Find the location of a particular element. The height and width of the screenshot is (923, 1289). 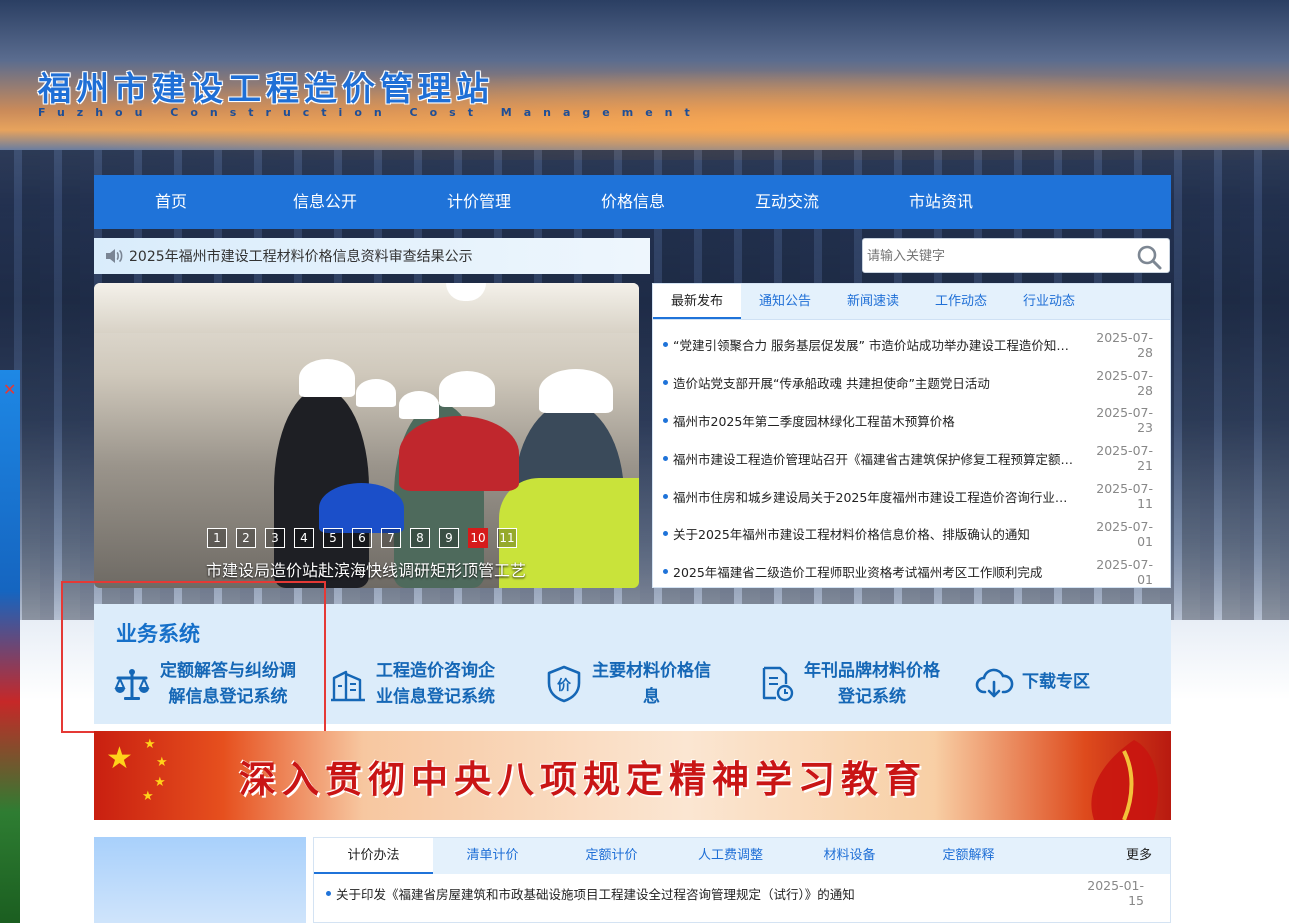

slider-page-5: 5 is located at coordinates (333, 538).